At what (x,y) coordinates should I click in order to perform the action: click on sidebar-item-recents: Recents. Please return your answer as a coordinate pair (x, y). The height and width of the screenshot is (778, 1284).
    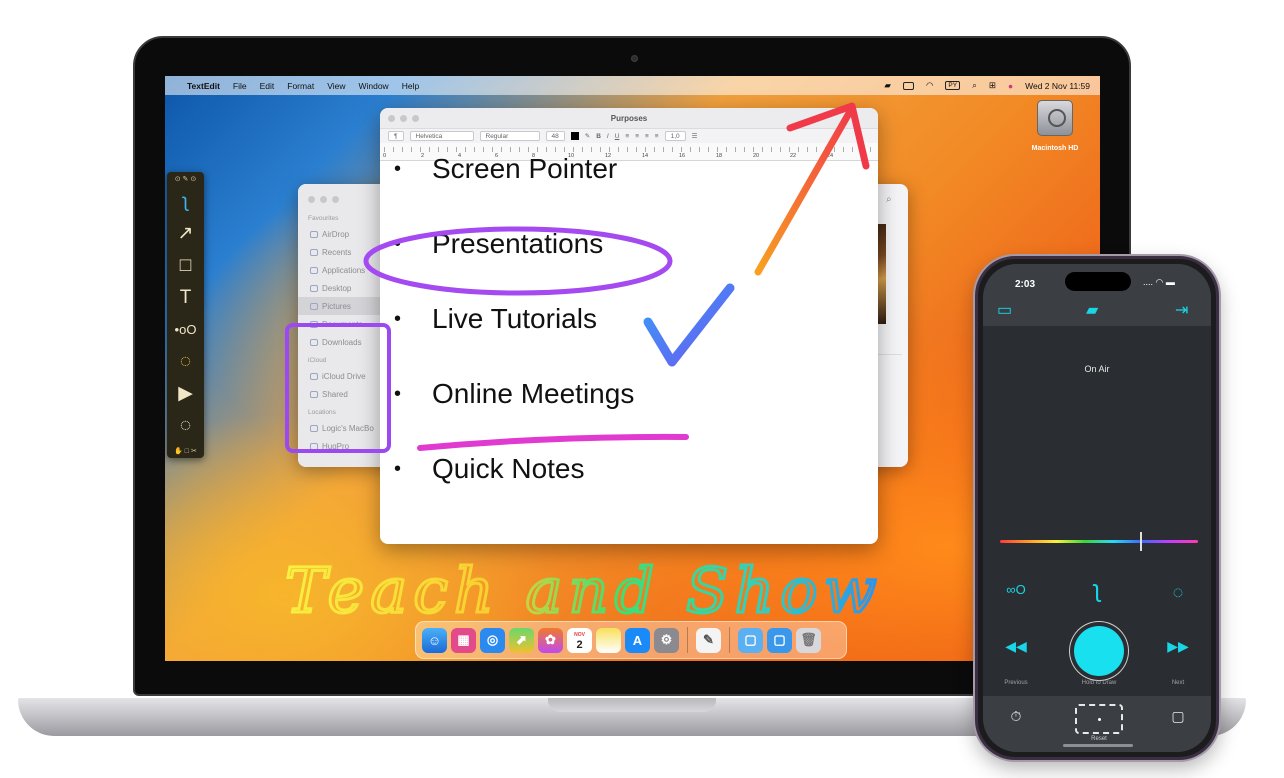
    Looking at the image, I should click on (342, 252).